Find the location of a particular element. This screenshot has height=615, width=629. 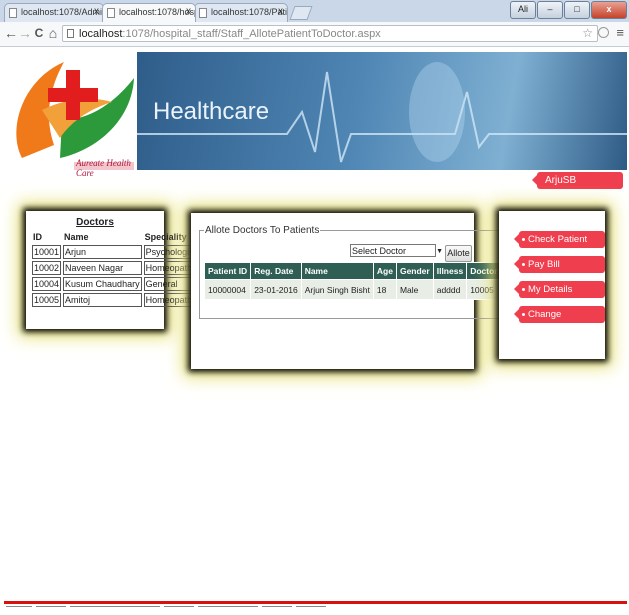

table-cell: Amitoj is located at coordinates (102, 300).